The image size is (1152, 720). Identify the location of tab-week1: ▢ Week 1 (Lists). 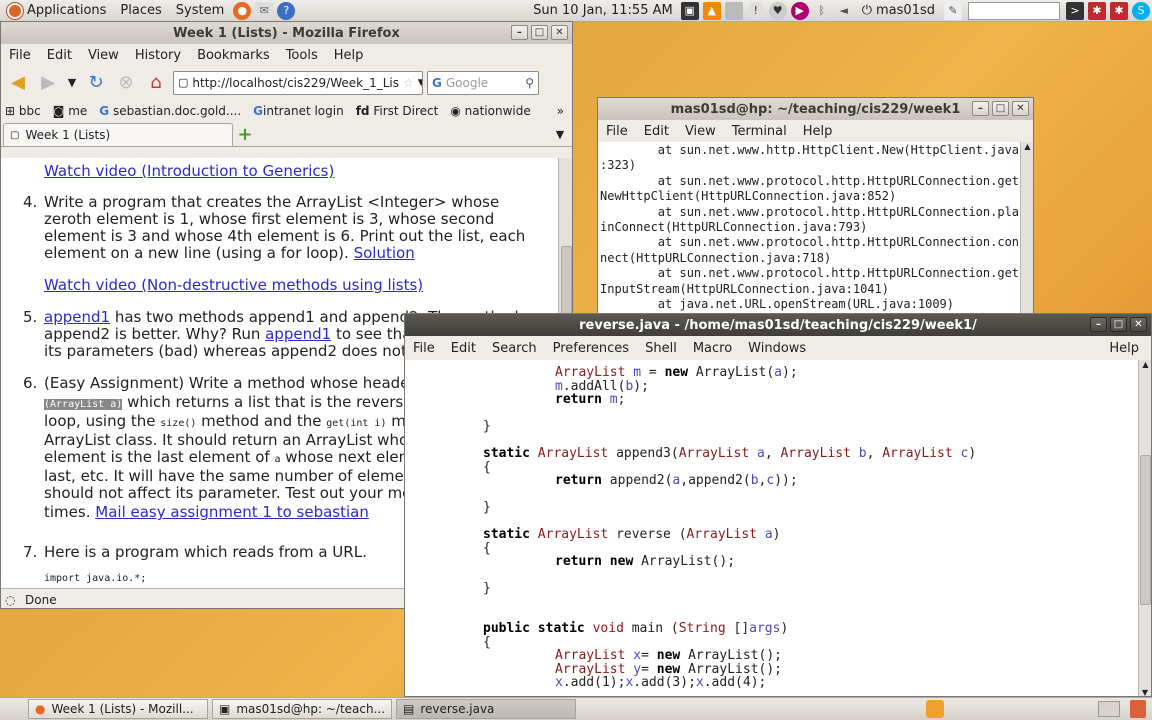
(118, 134).